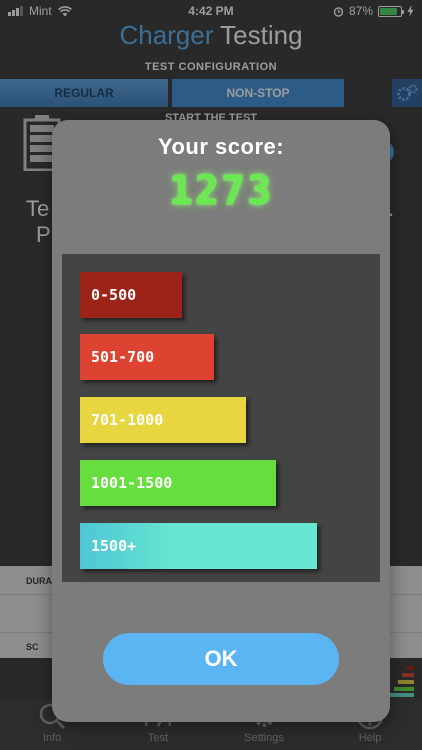  Describe the element at coordinates (114, 546) in the screenshot. I see `range-label: 1500+` at that location.